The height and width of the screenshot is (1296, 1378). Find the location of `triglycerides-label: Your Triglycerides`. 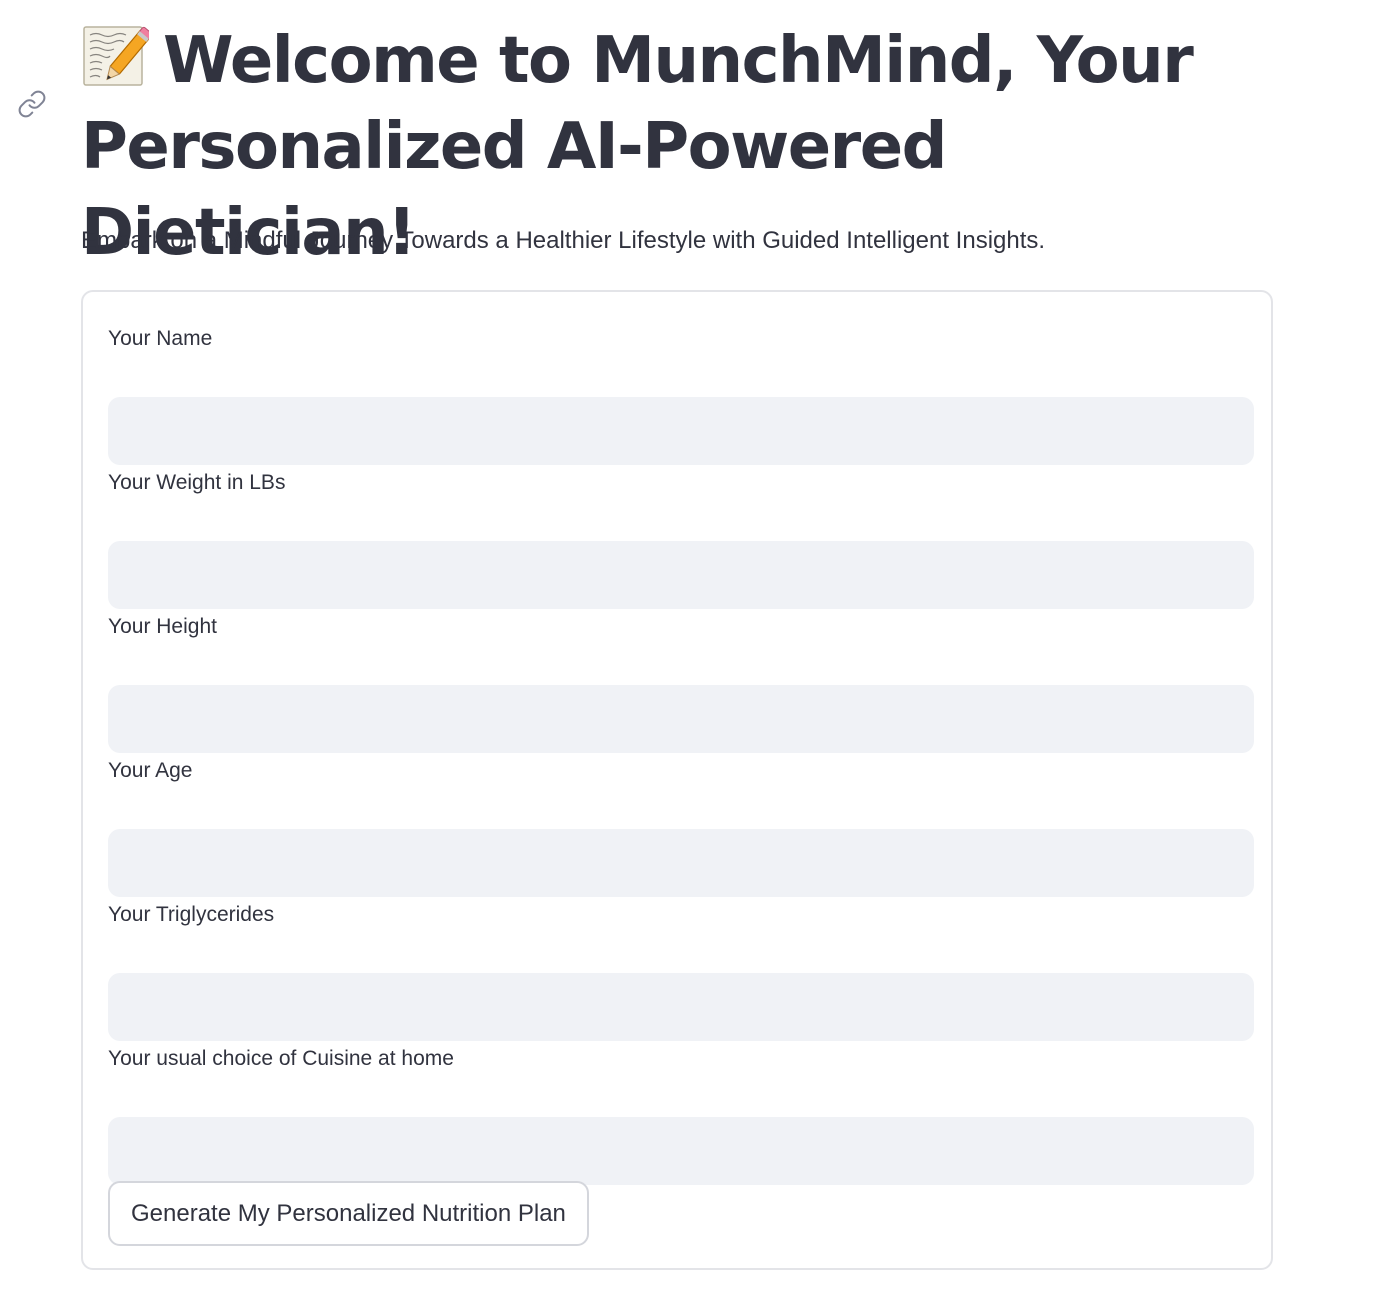

triglycerides-label: Your Triglycerides is located at coordinates (191, 914).